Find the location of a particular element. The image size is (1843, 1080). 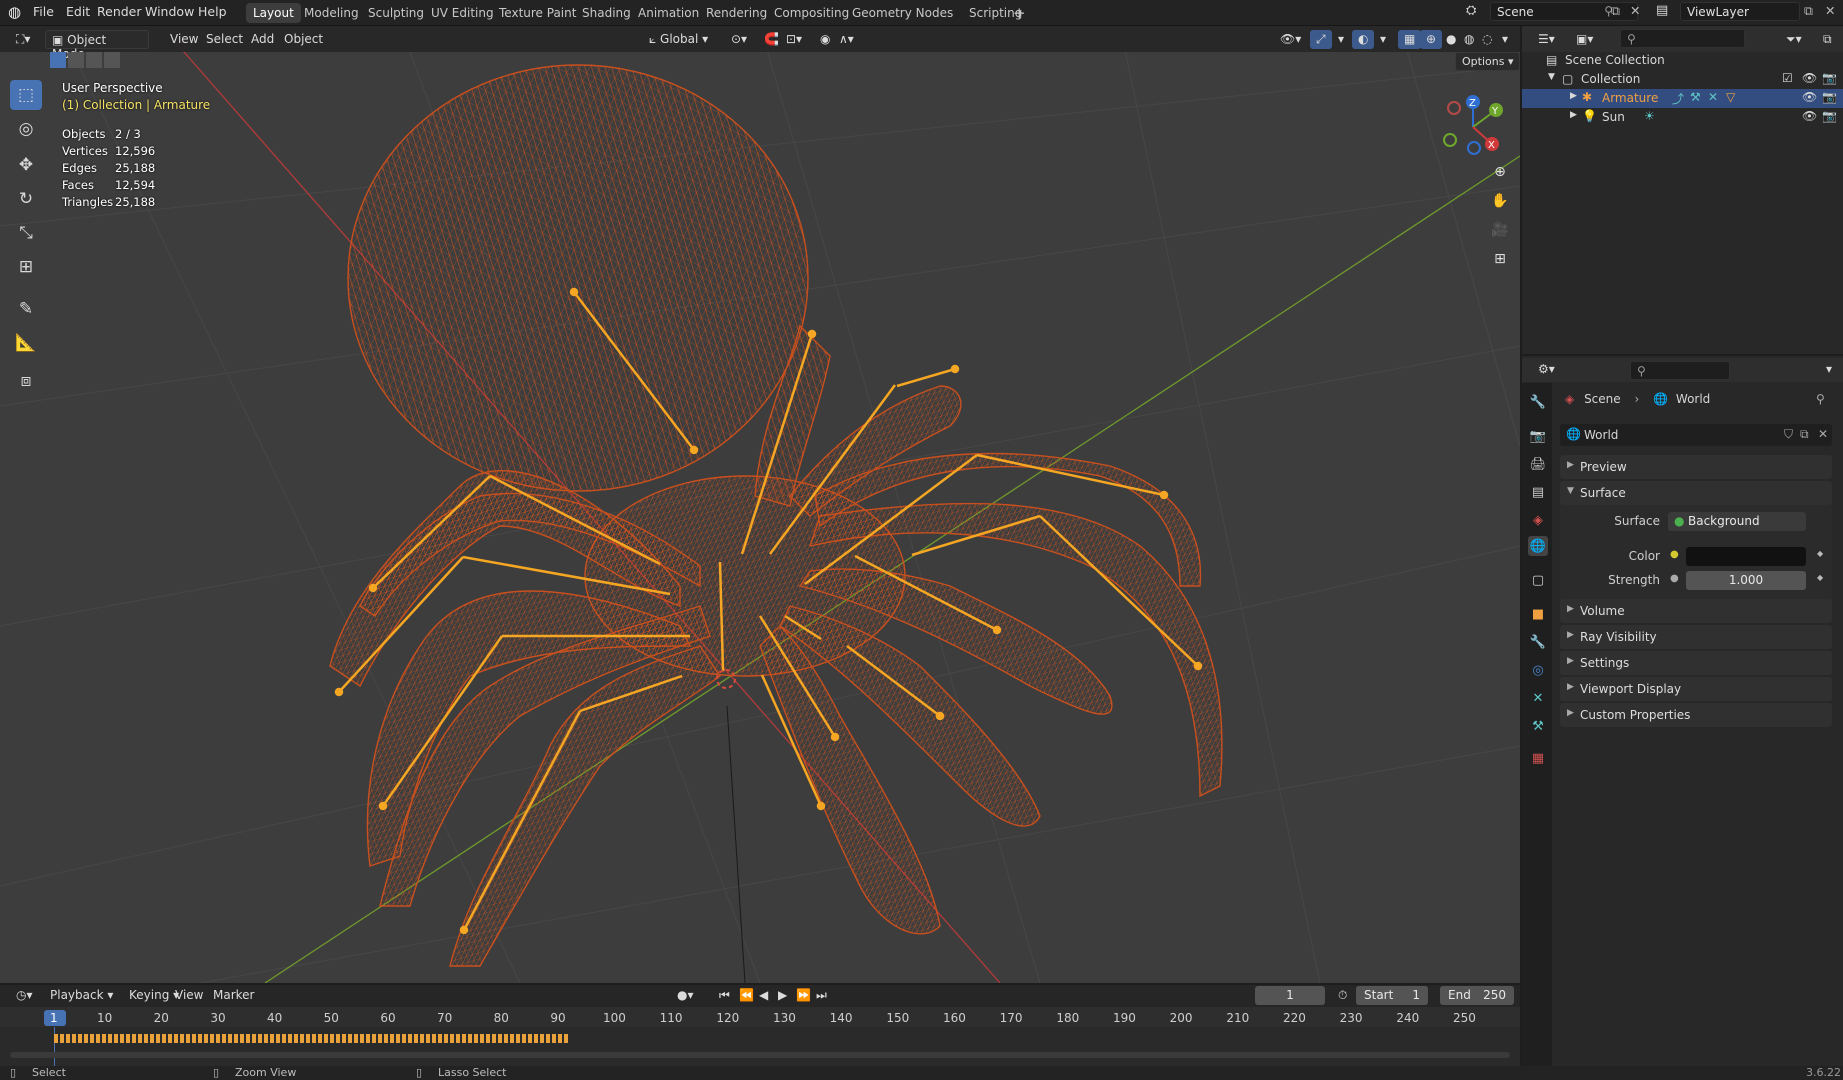

outliner-row-collection: ▼ ▢ Collection ☑ 👁 📷 is located at coordinates (1682, 79).